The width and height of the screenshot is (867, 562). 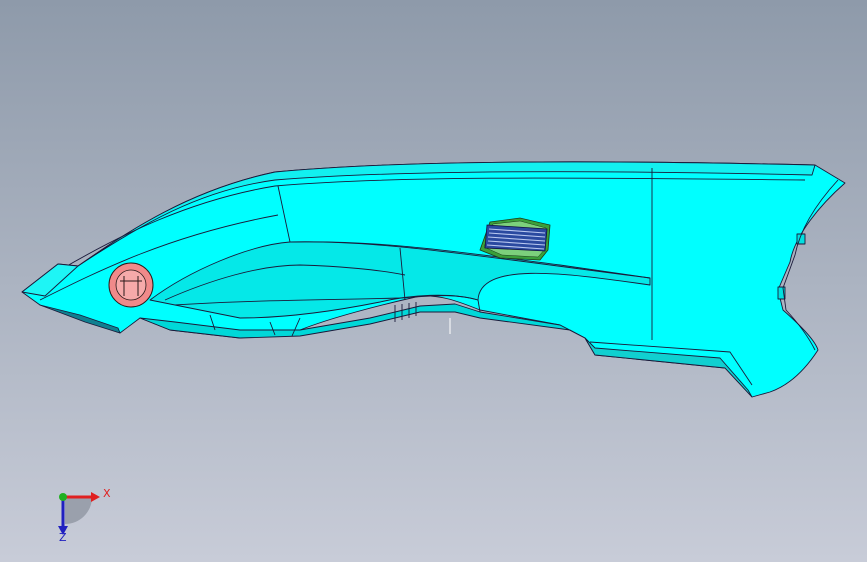 What do you see at coordinates (63, 537) in the screenshot?
I see `z-axis-label: Z` at bounding box center [63, 537].